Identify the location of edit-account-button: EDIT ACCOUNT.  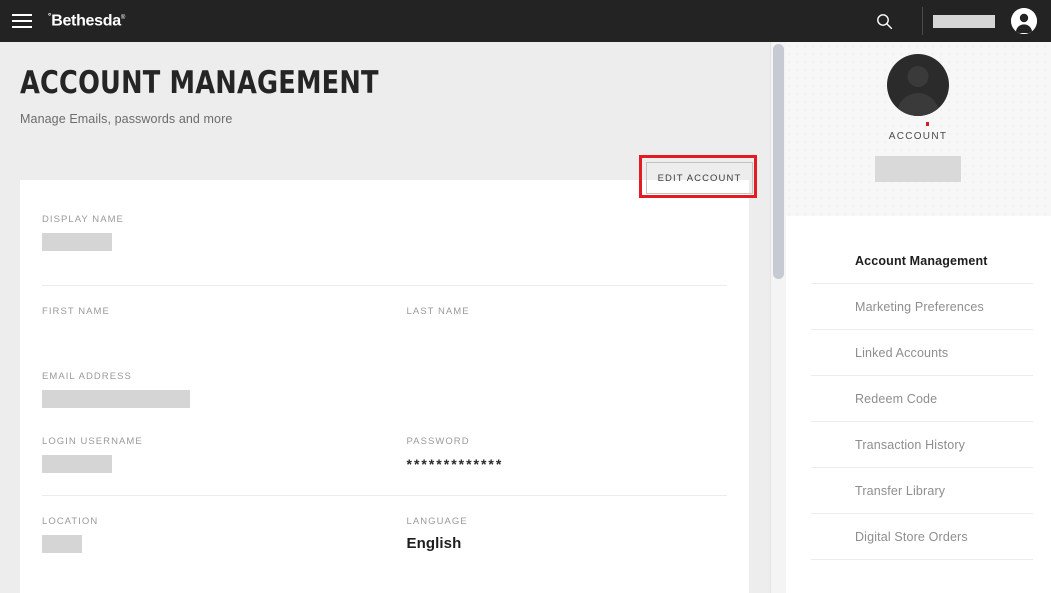
(699, 178).